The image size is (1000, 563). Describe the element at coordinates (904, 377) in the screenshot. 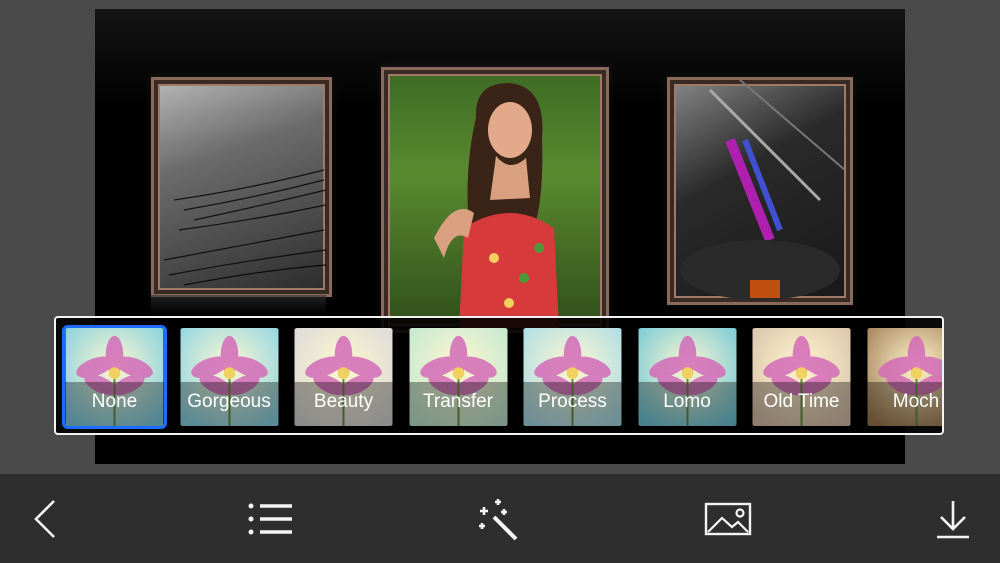

I see `filter-moch-thumb: Moch` at that location.